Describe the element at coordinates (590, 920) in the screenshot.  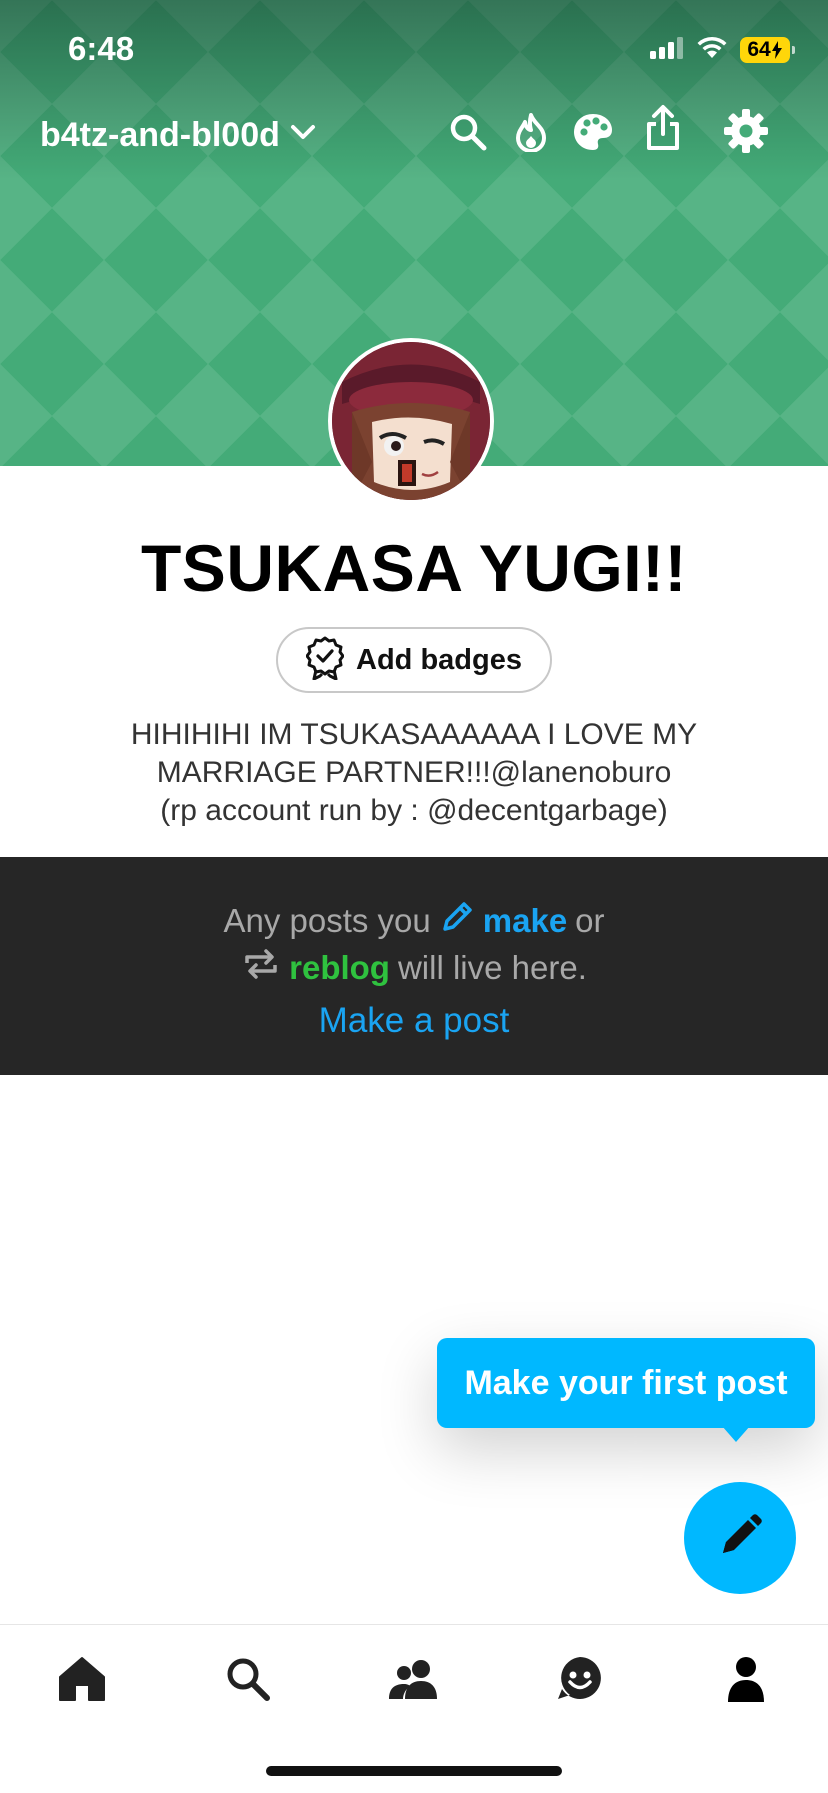
I see `empty-state-or: or` at that location.